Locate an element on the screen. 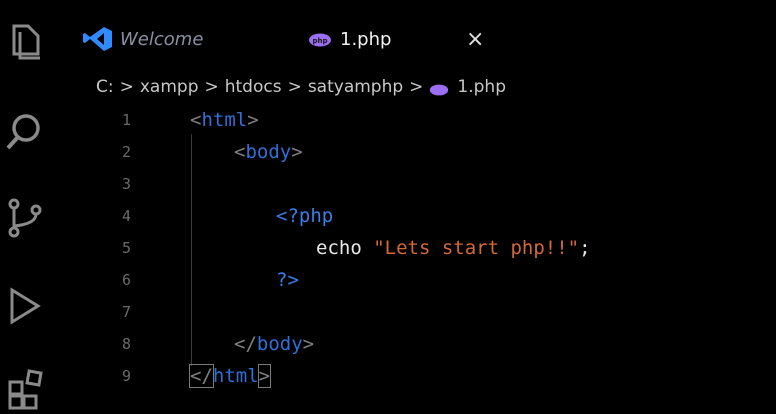 This screenshot has width=776, height=414. code-line: 6 ?> is located at coordinates (420, 280).